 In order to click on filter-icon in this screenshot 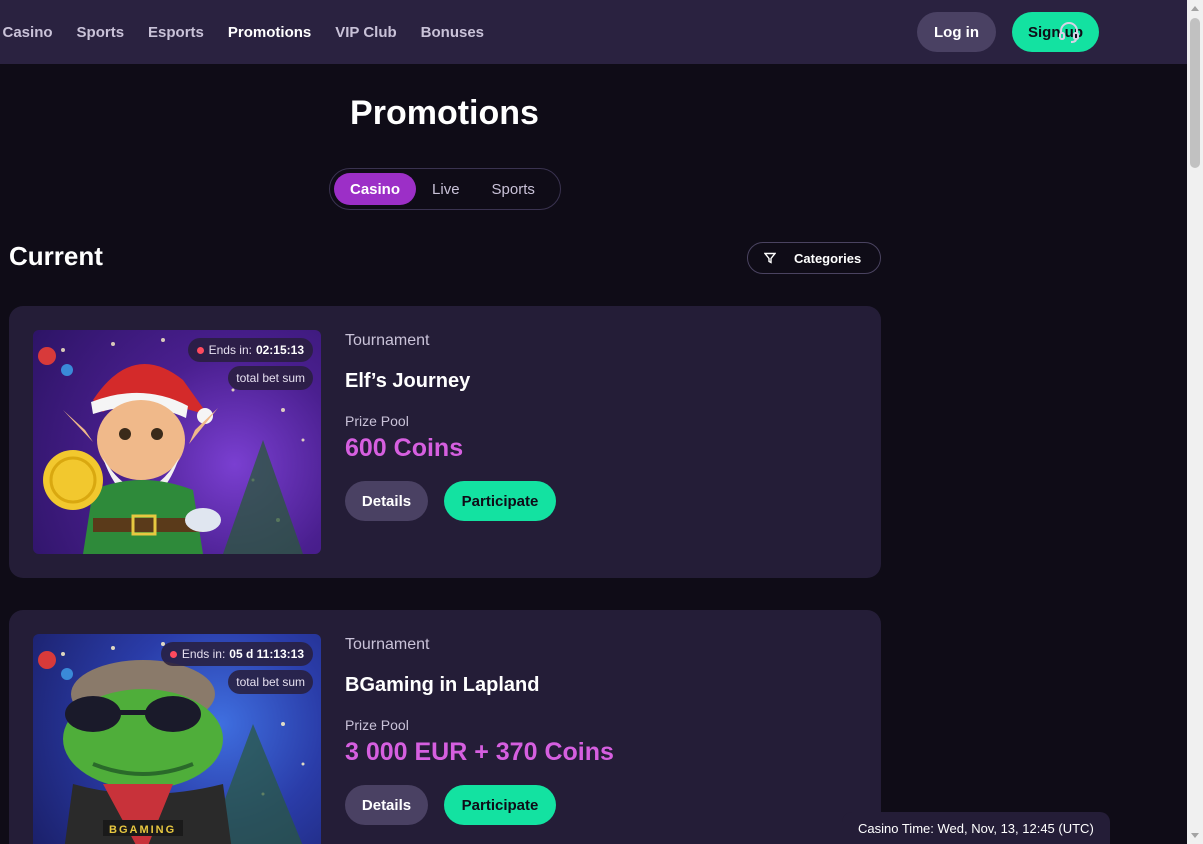, I will do `click(770, 258)`.